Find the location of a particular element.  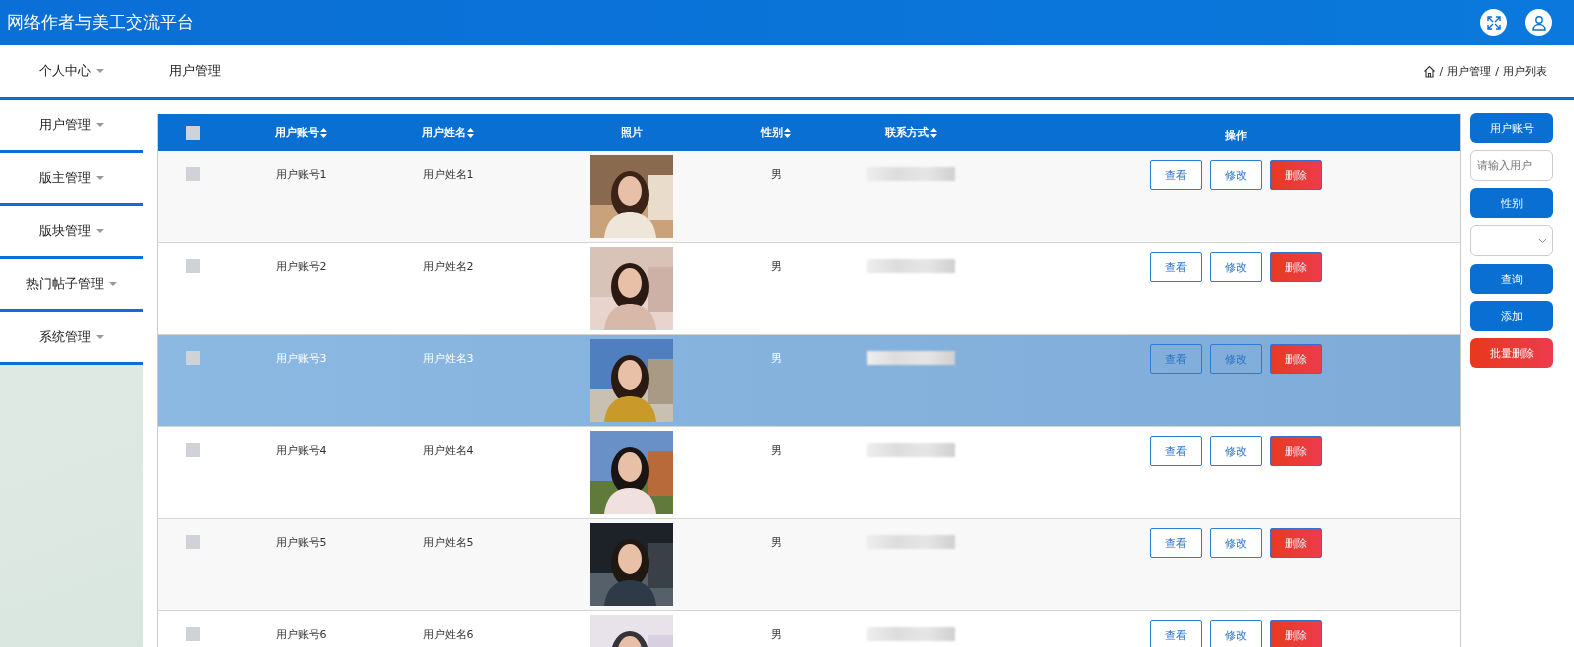

table-cell: 用户账号1 is located at coordinates (301, 174).